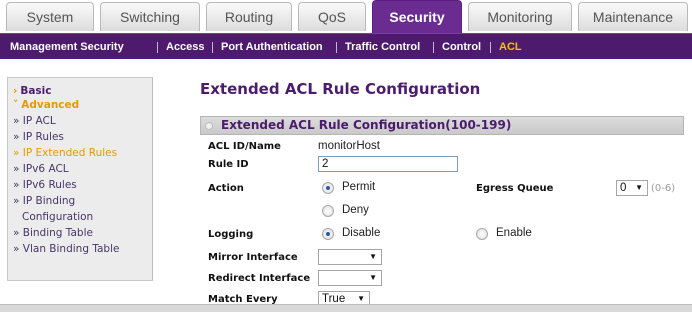 The width and height of the screenshot is (692, 312). Describe the element at coordinates (15, 91) in the screenshot. I see `arrow-right-icon: ›` at that location.